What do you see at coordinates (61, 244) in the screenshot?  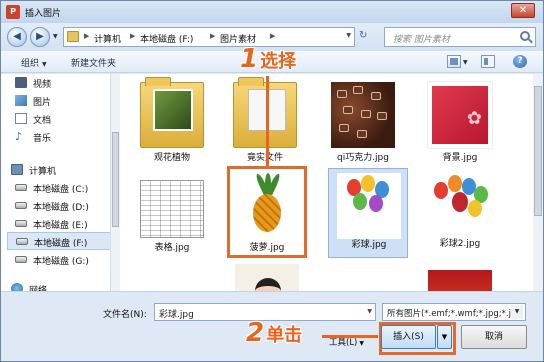 I see `sidebar-item-label: 本地磁盘 (F:)` at bounding box center [61, 244].